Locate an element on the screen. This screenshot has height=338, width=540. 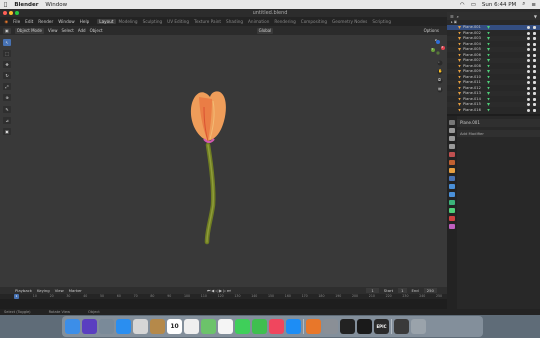
menu-add: Add is located at coordinates (82, 30).